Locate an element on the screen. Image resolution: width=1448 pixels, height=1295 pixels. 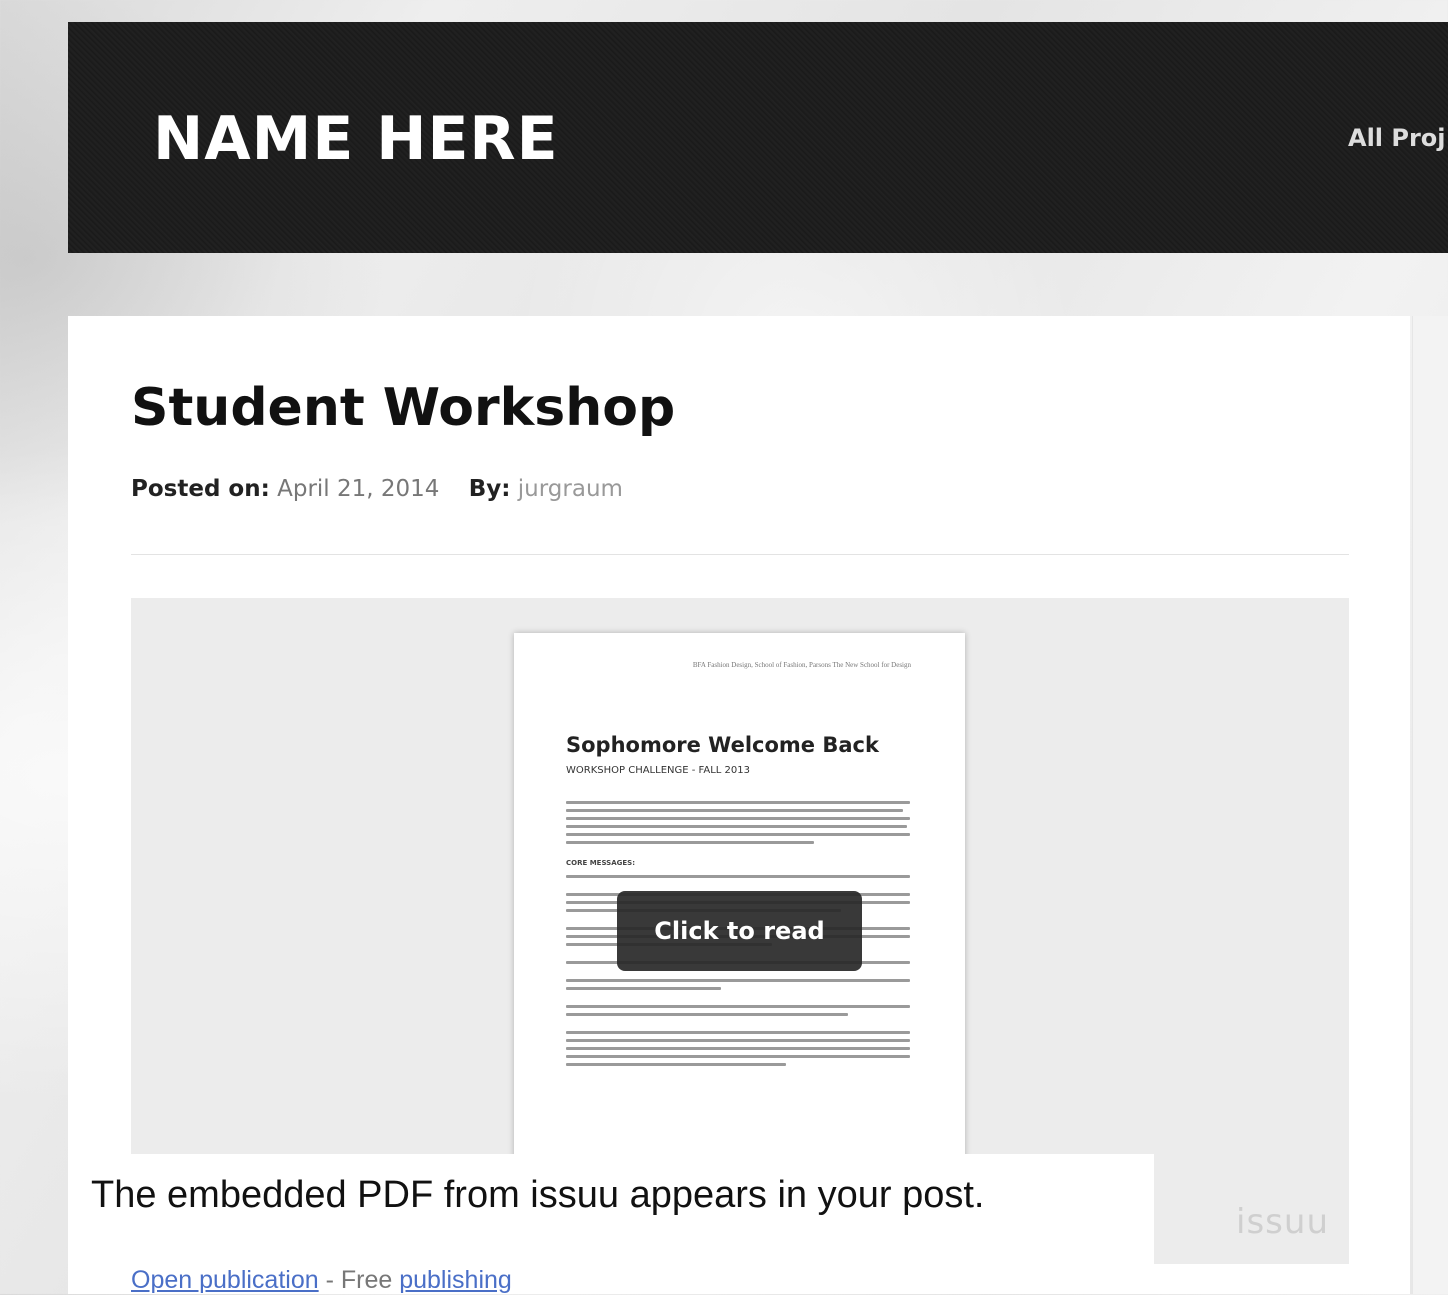
pdf-section-heading: CORE MESSAGES: is located at coordinates (600, 863).